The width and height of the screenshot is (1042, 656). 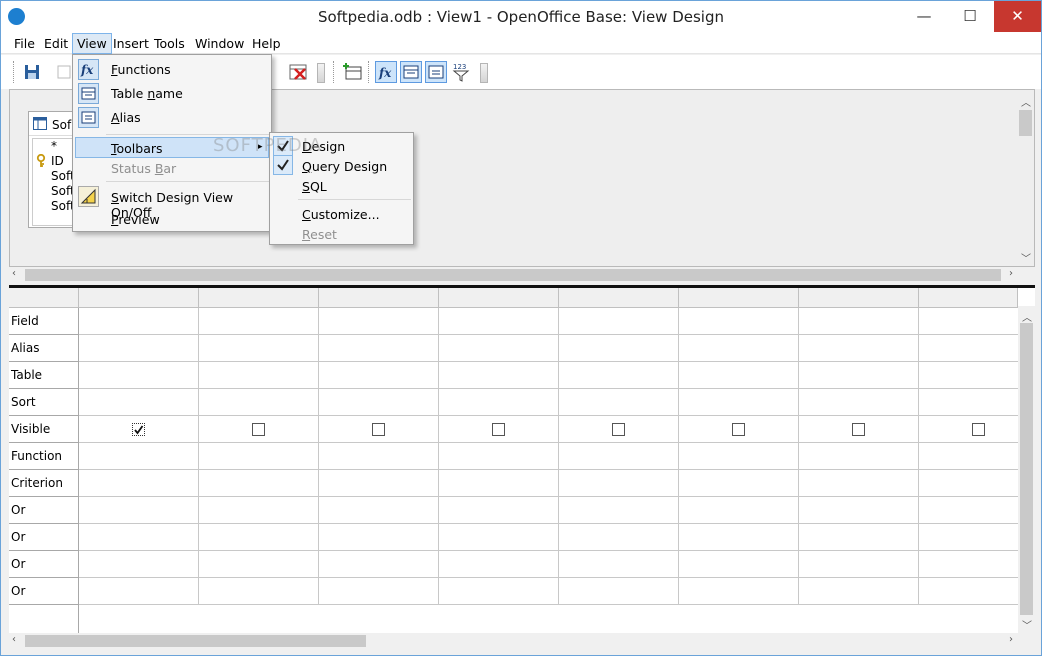 I want to click on toolbars-reset: Reset, so click(x=319, y=234).